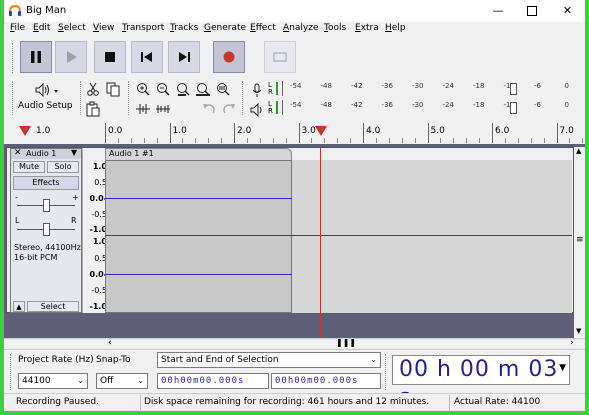 The image size is (589, 415). What do you see at coordinates (63, 167) in the screenshot?
I see `solo-button: Solo` at bounding box center [63, 167].